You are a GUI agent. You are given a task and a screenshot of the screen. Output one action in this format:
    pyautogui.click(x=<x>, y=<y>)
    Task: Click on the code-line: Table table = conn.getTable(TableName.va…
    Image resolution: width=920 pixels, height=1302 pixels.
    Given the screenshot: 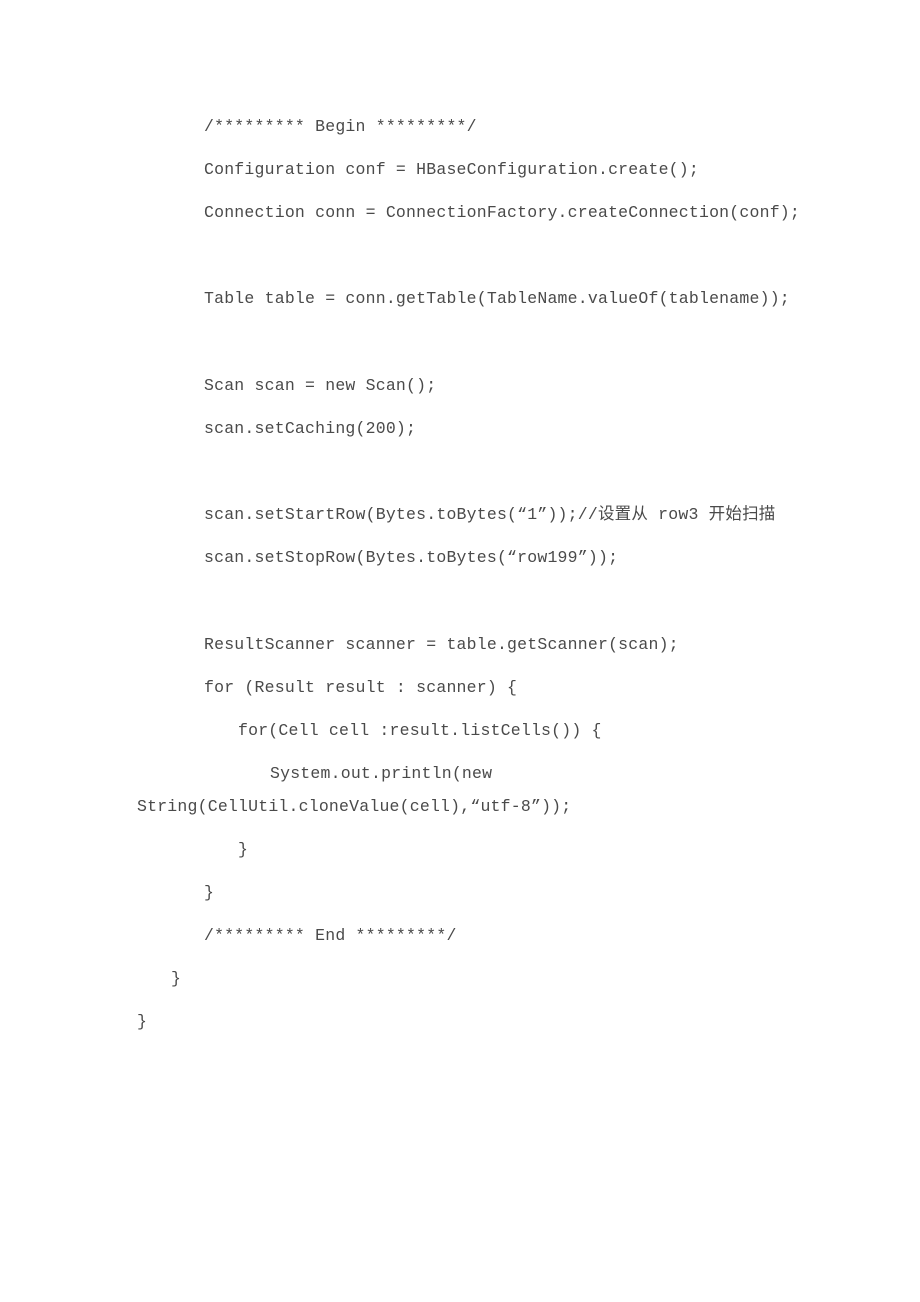 What is the action you would take?
    pyautogui.click(x=497, y=298)
    